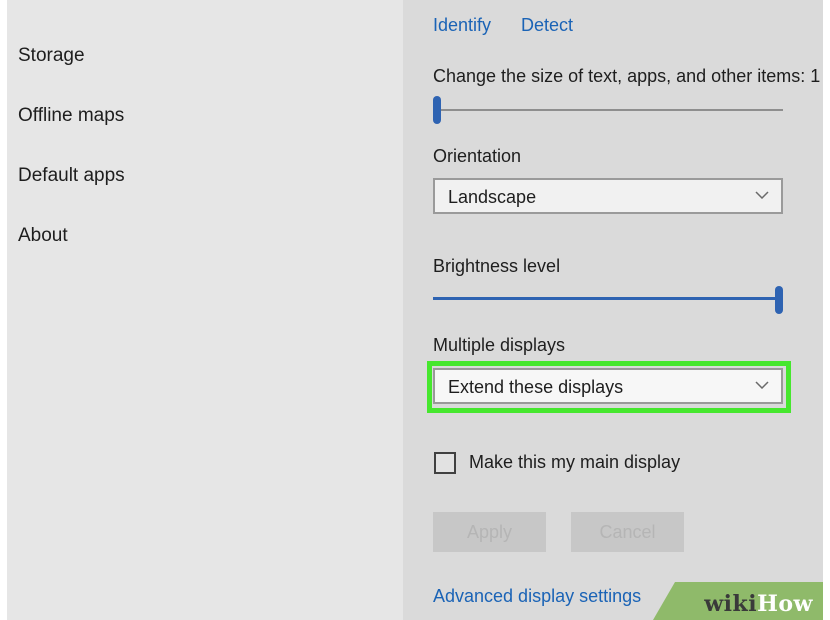  I want to click on brightness-slider-fill, so click(606, 298).